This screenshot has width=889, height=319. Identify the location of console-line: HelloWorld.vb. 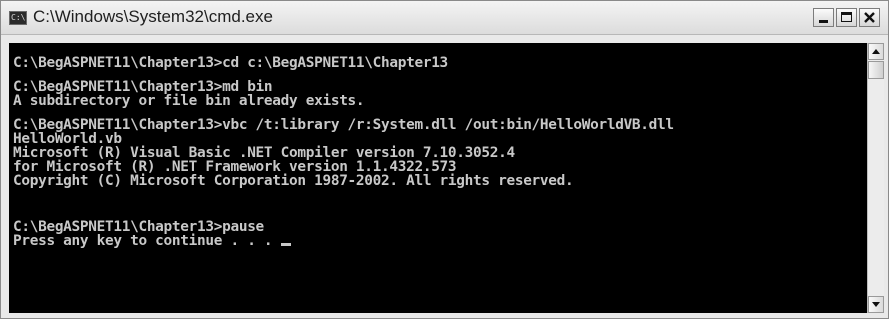
(67, 139).